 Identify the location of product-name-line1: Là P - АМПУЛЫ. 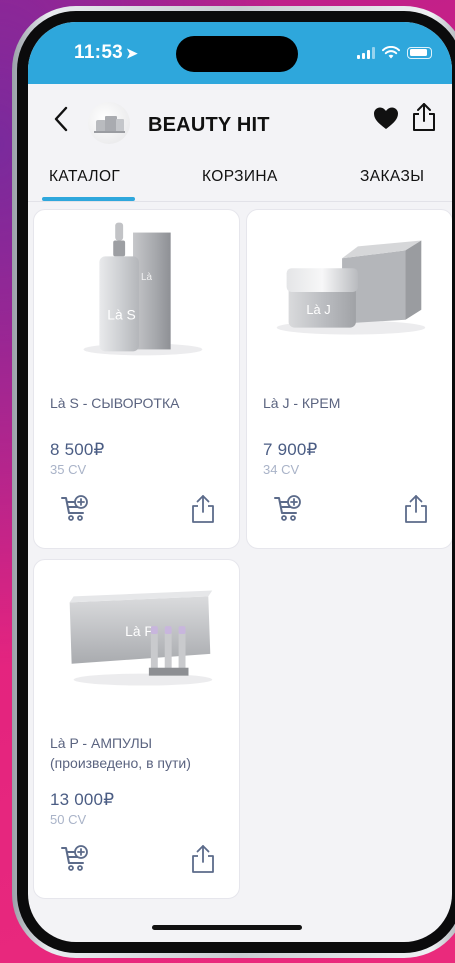
(101, 743).